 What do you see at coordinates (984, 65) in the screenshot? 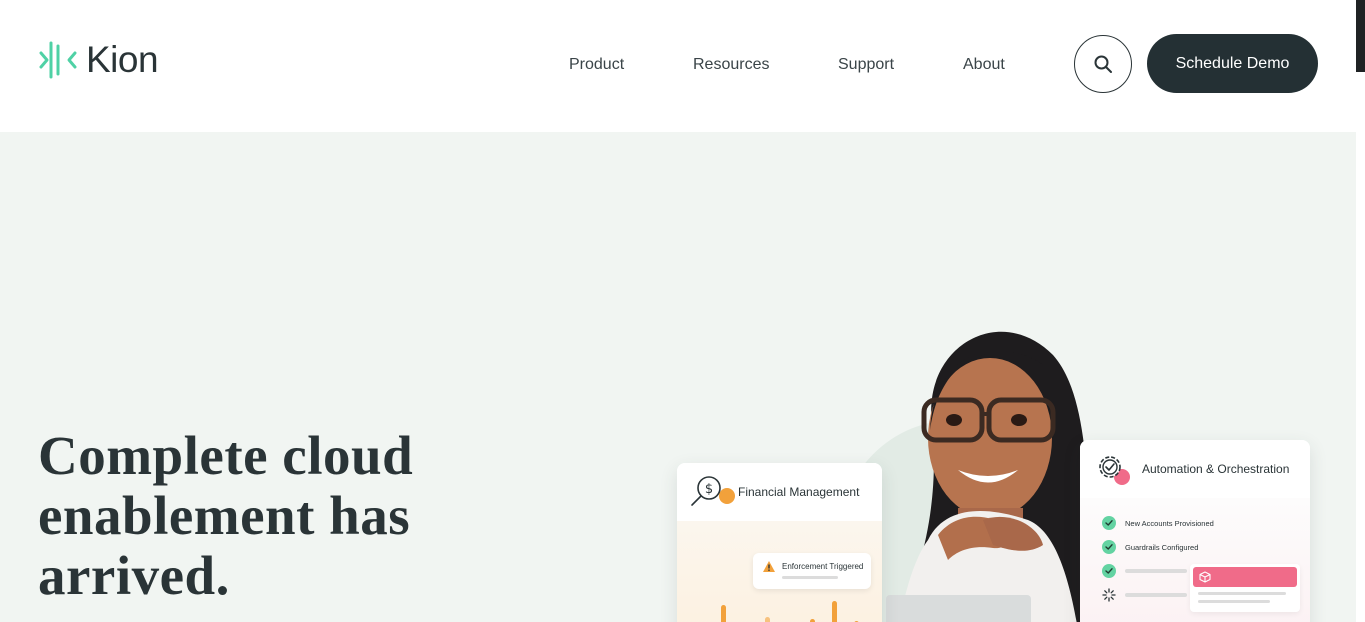
I see `nav-item-about: About` at bounding box center [984, 65].